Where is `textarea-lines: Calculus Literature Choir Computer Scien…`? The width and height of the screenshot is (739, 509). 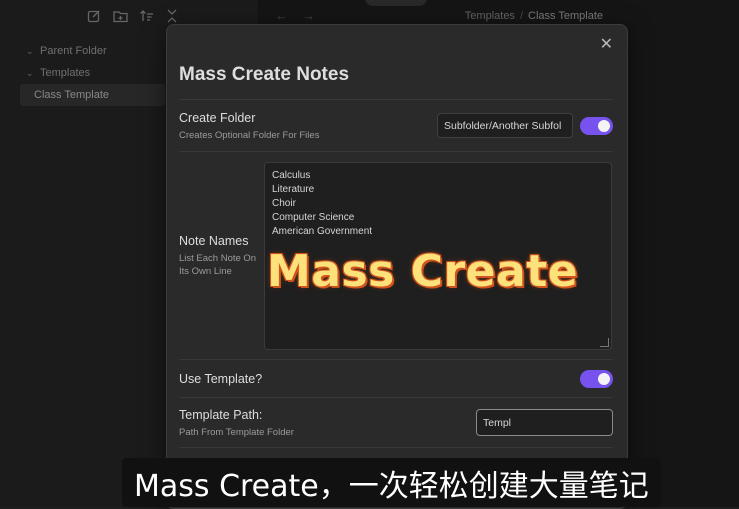
textarea-lines: Calculus Literature Choir Computer Scien… is located at coordinates (438, 201).